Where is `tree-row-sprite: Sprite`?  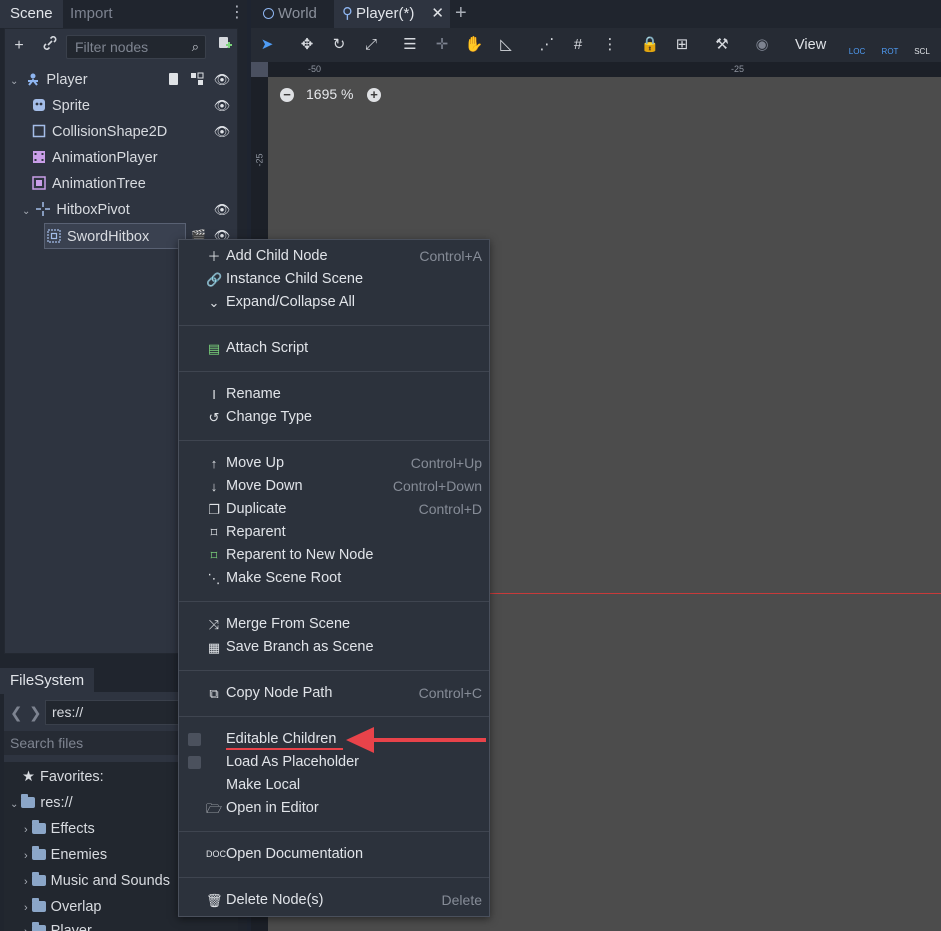 tree-row-sprite: Sprite is located at coordinates (61, 106).